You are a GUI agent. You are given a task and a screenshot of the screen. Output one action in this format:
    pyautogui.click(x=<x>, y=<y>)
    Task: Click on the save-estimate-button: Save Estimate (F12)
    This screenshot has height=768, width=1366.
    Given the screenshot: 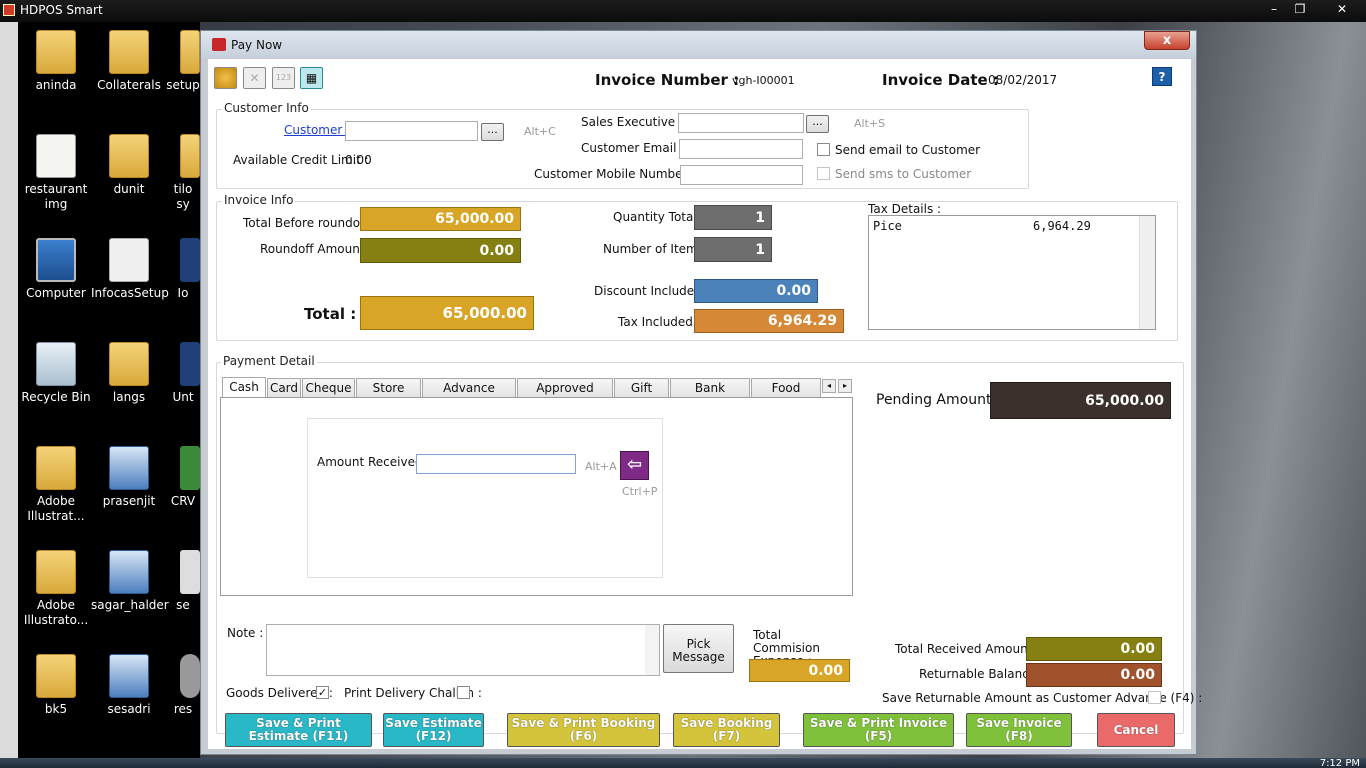 What is the action you would take?
    pyautogui.click(x=433, y=730)
    